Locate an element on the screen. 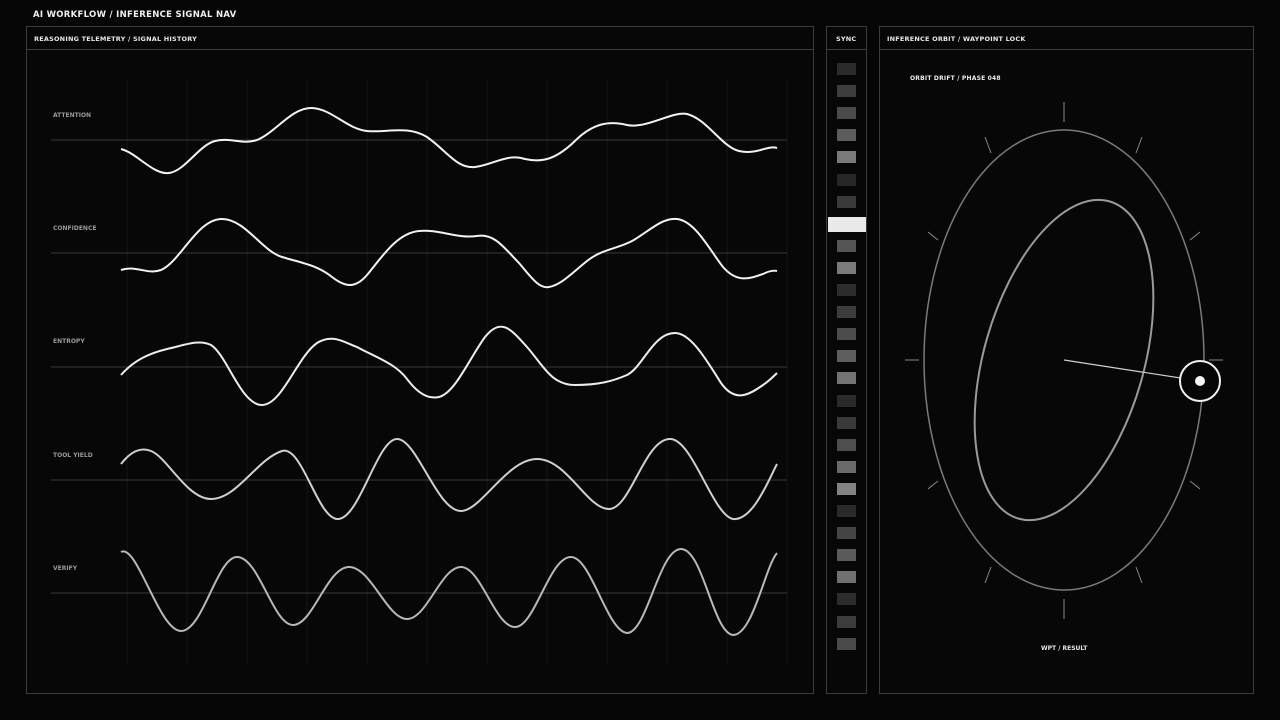 This screenshot has height=720, width=1280. signal-row-attention: ATTENTION is located at coordinates (419, 140).